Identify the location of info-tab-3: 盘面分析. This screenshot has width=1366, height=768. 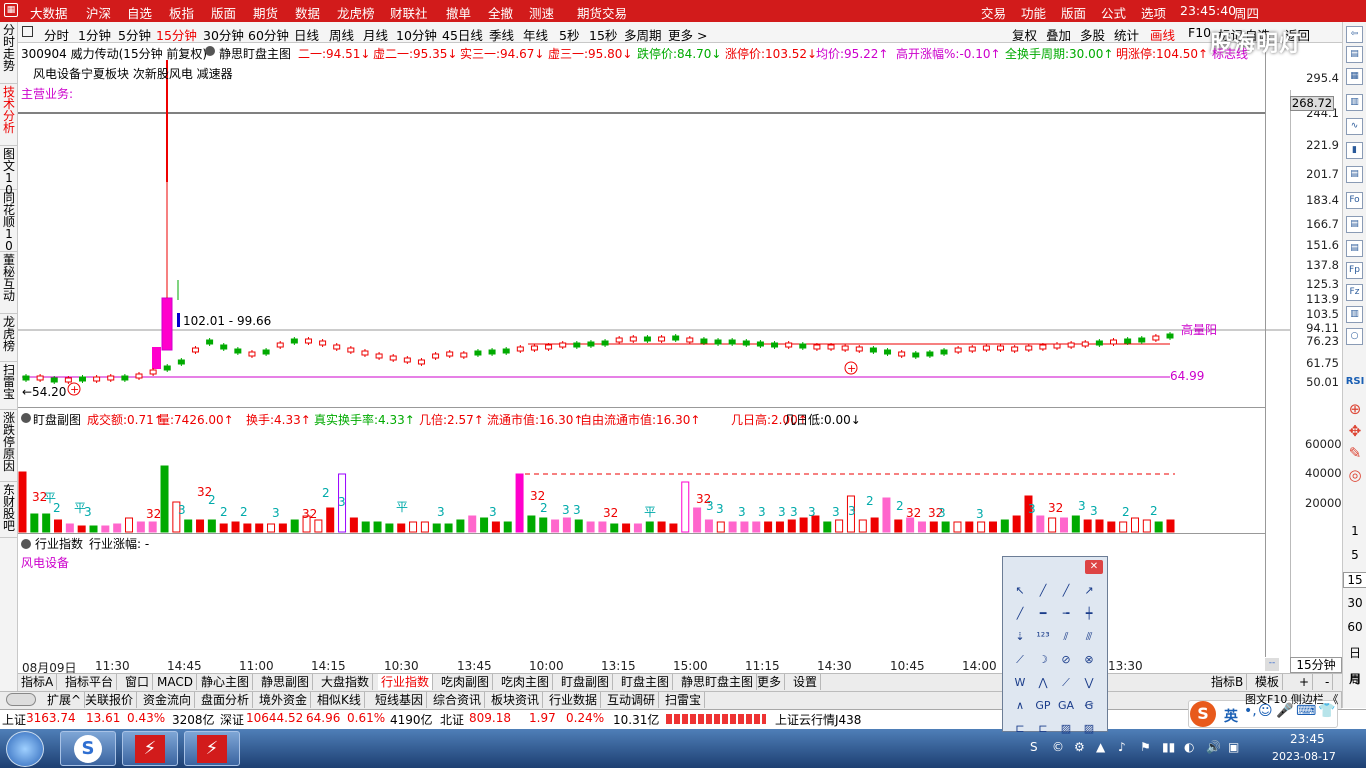
(226, 700).